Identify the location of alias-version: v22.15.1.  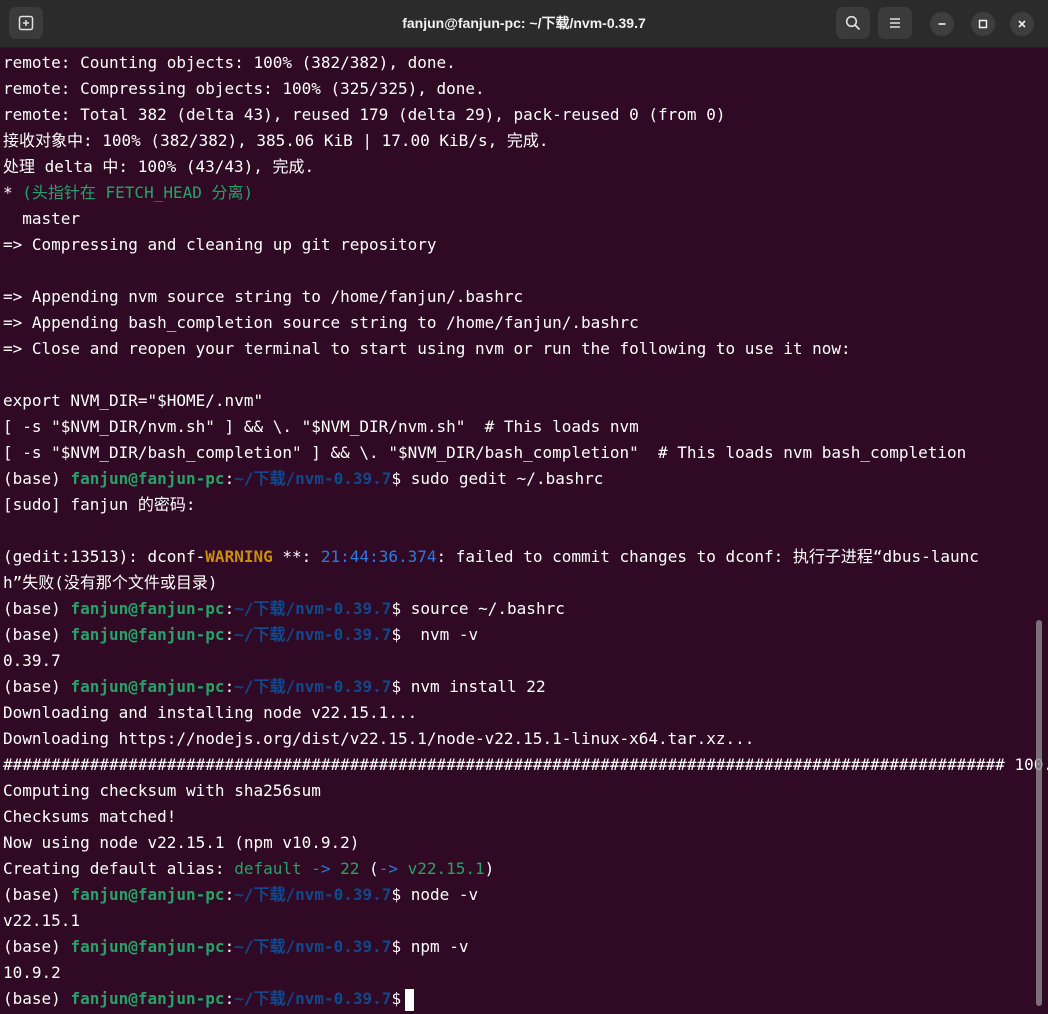
(446, 868).